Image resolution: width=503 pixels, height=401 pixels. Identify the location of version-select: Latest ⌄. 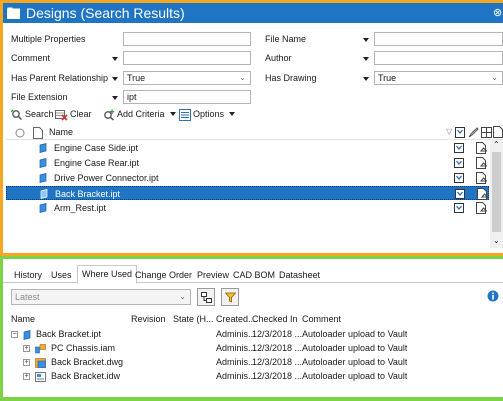
(101, 297).